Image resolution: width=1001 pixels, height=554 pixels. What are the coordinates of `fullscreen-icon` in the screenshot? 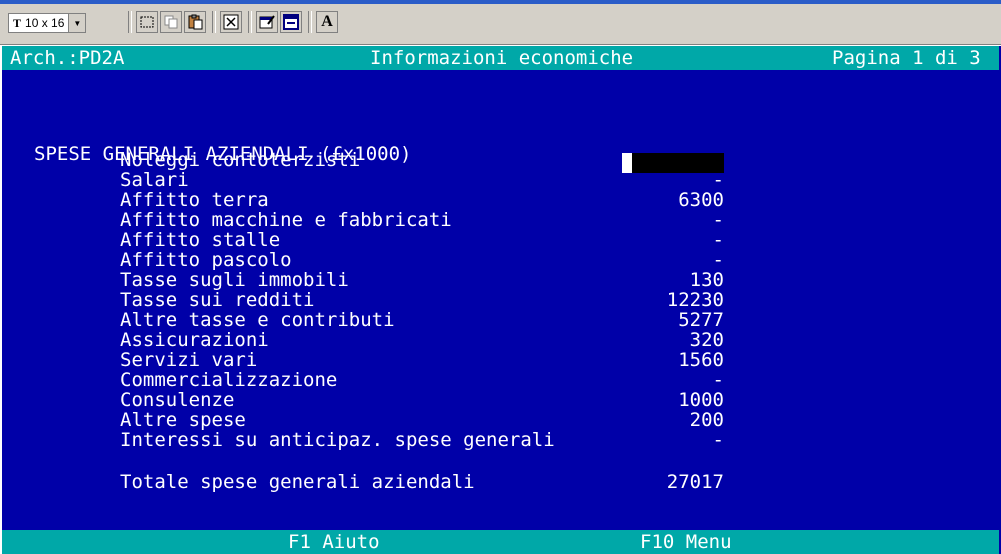 It's located at (231, 22).